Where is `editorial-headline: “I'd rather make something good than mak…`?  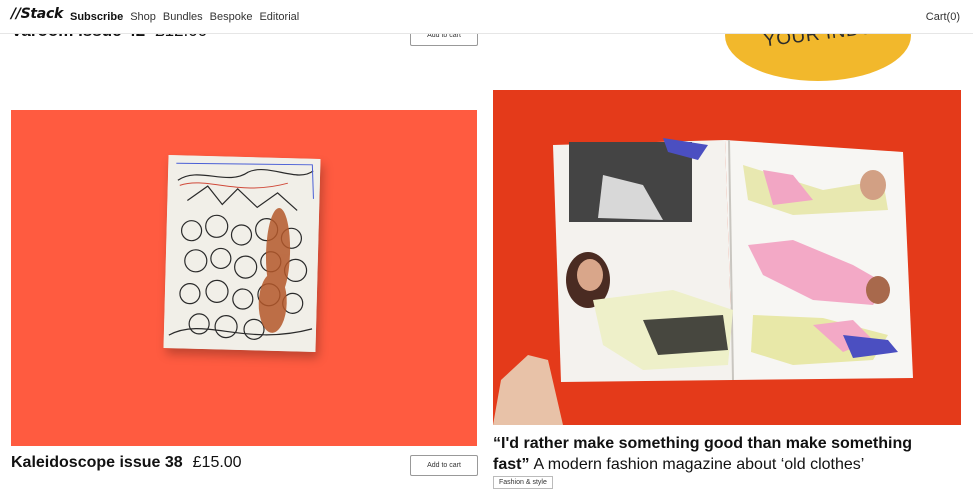 editorial-headline: “I'd rather make something good than mak… is located at coordinates (728, 454).